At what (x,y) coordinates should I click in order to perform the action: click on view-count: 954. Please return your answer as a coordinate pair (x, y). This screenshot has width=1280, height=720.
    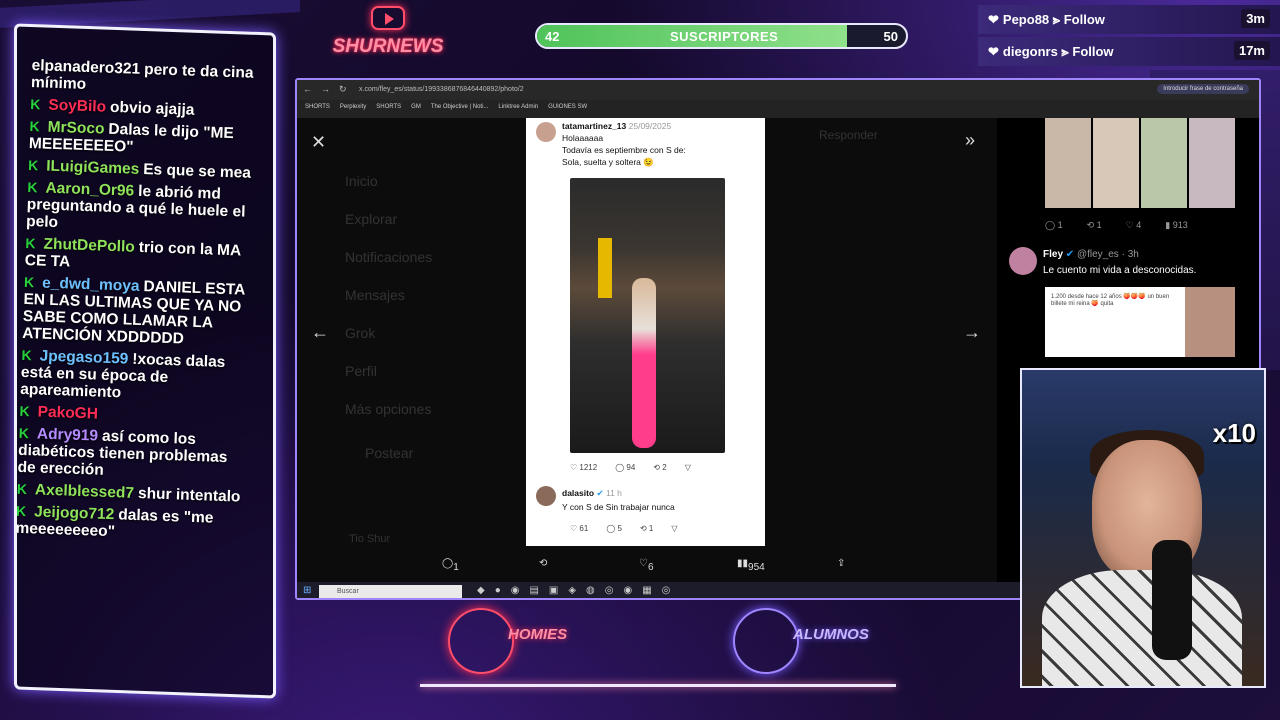
    Looking at the image, I should click on (756, 567).